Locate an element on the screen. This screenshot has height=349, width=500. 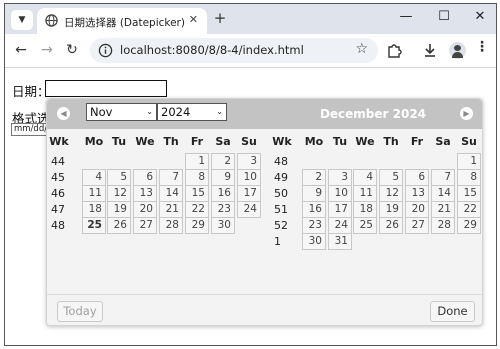
done-button: Done is located at coordinates (452, 311).